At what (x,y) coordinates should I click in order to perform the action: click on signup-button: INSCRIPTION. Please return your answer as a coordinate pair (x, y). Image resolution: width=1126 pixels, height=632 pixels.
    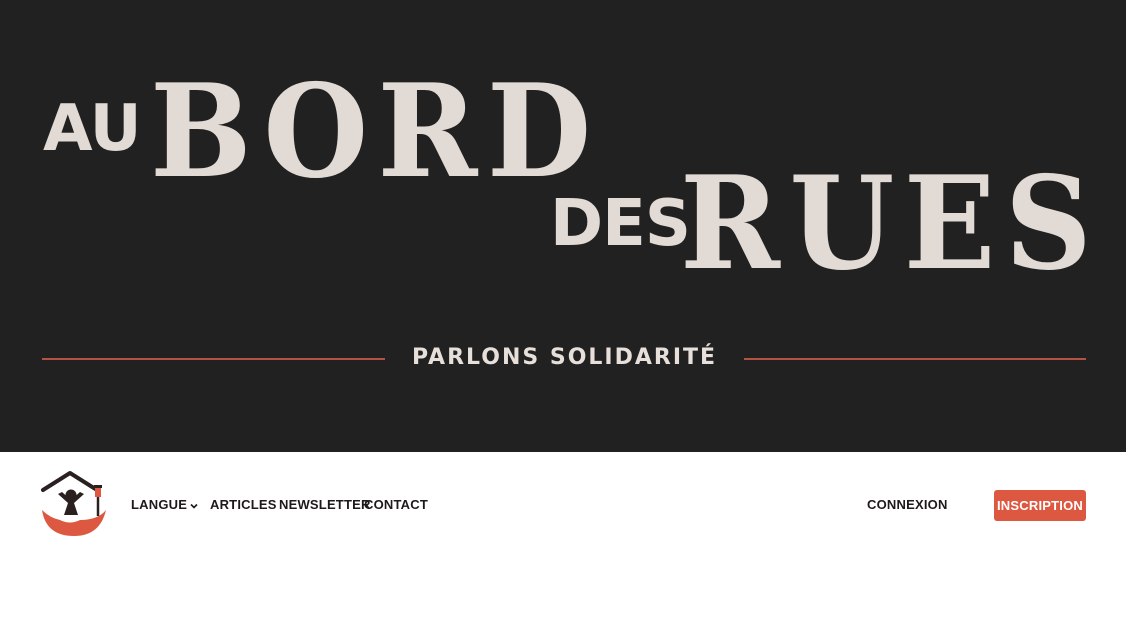
    Looking at the image, I should click on (1040, 505).